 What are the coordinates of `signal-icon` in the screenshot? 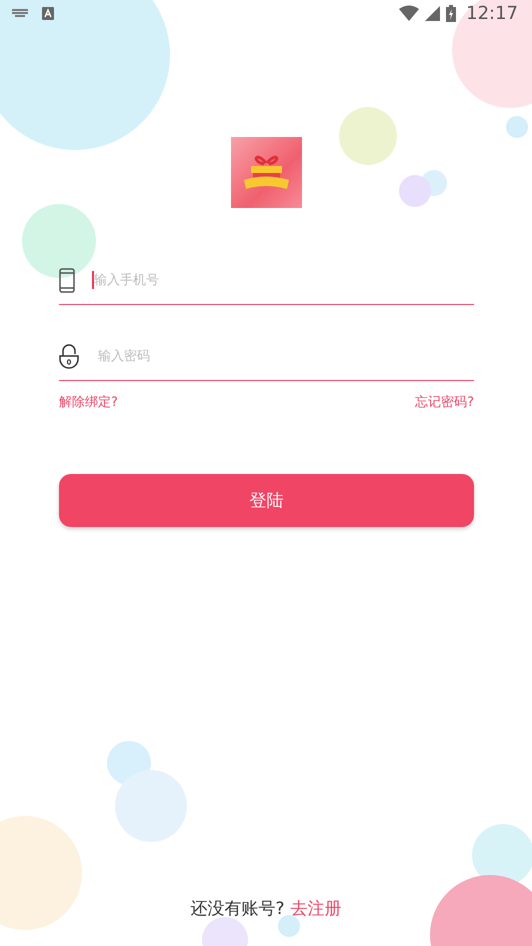 It's located at (432, 13).